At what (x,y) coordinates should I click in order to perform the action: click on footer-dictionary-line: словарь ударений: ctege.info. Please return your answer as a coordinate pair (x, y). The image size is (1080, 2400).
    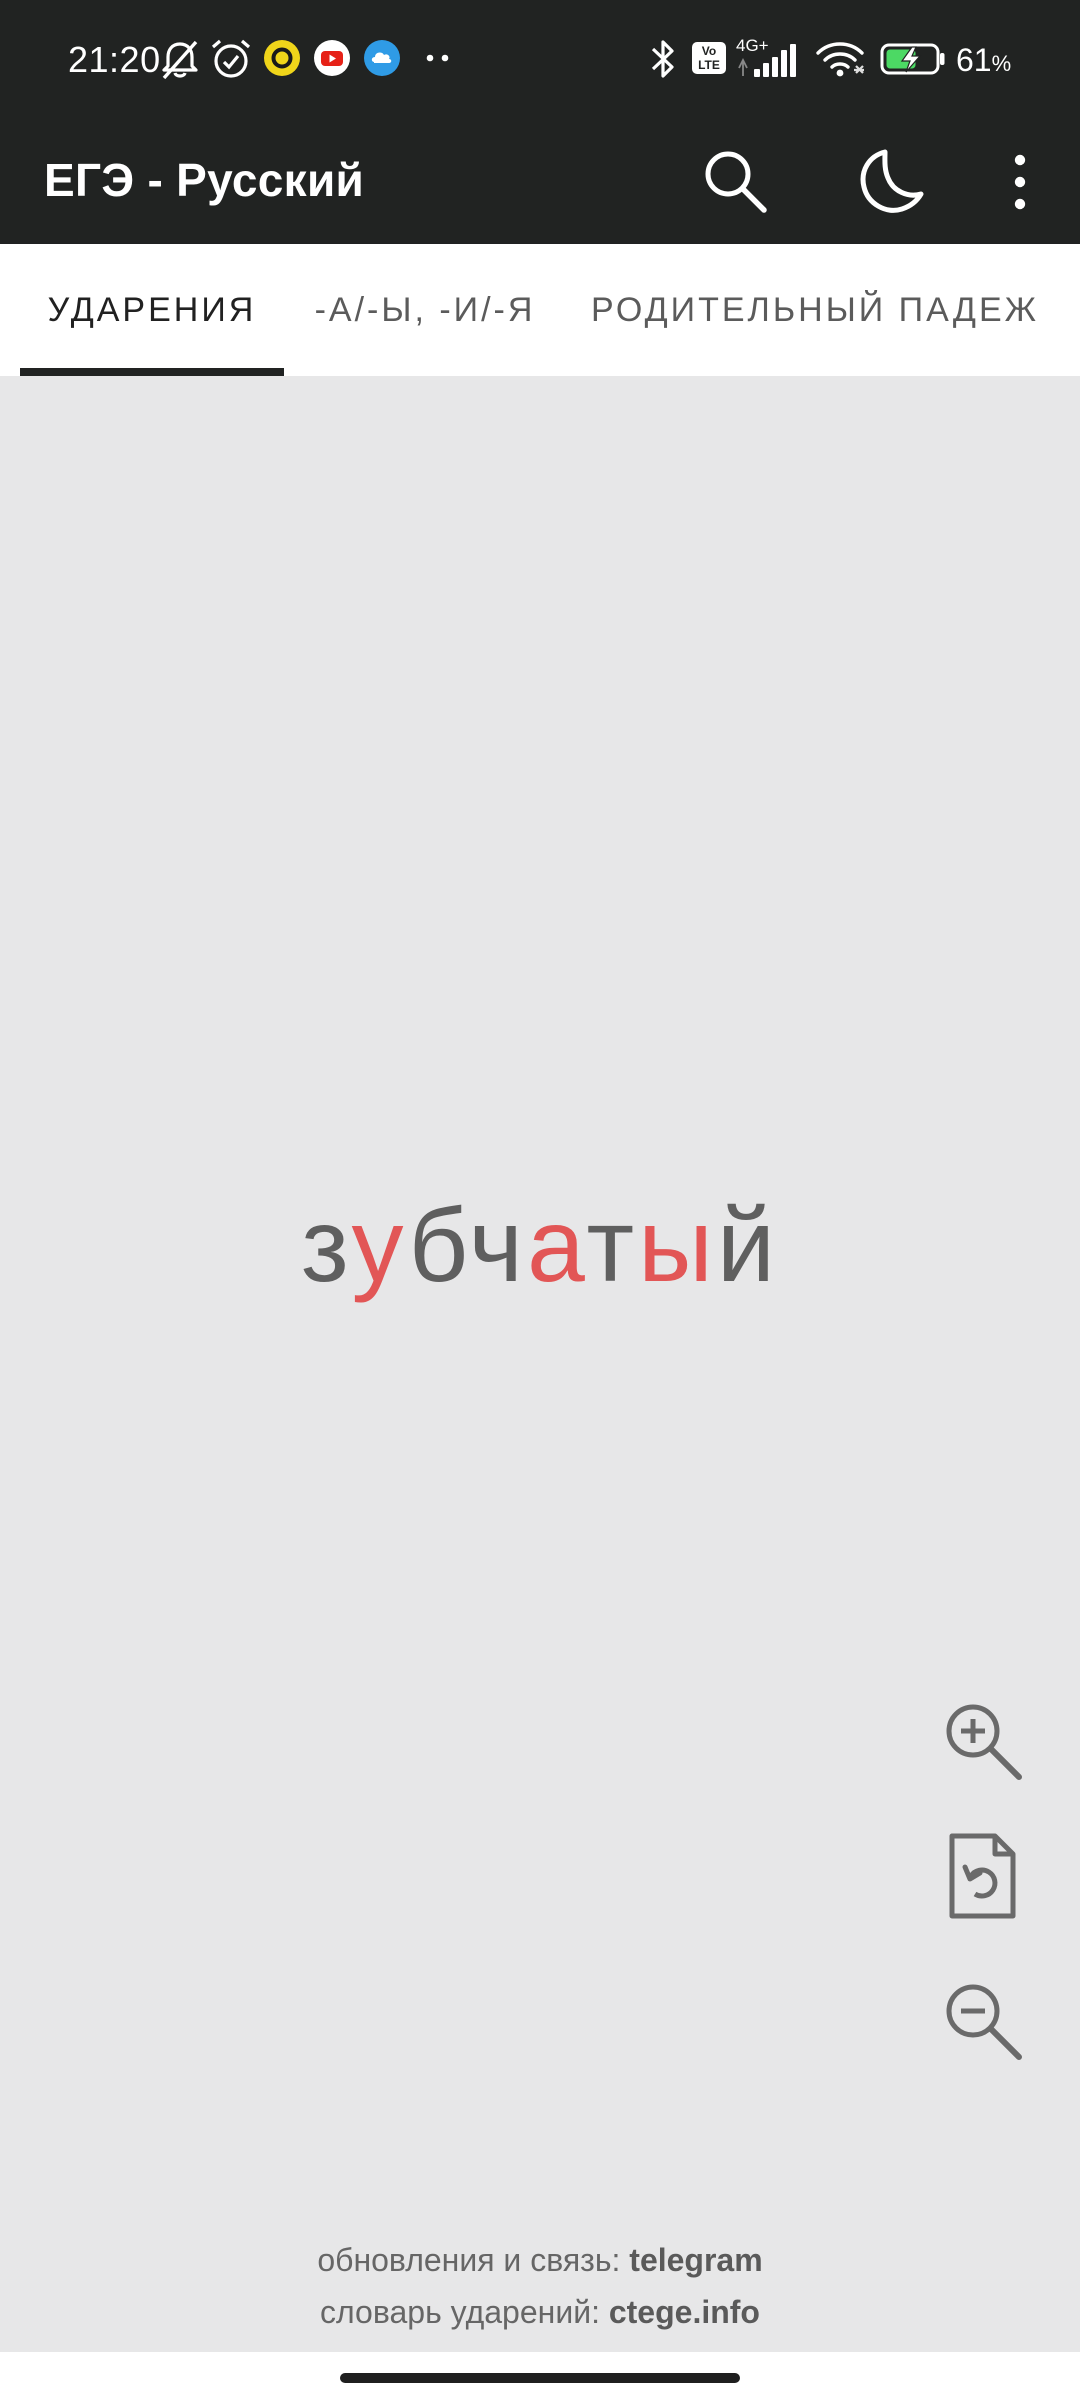
    Looking at the image, I should click on (540, 2312).